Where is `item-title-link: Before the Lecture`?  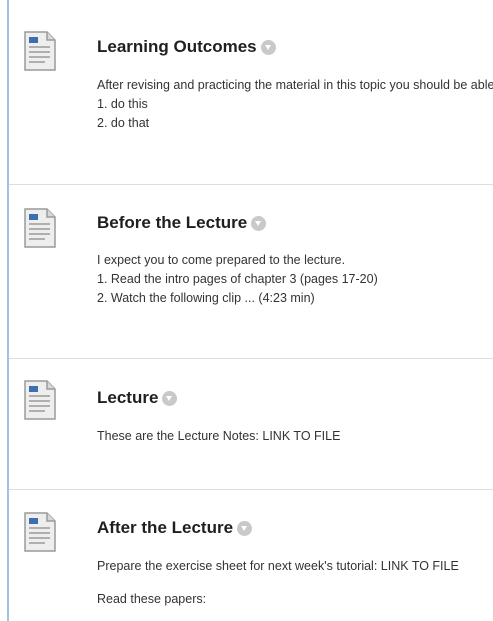
item-title-link: Before the Lecture is located at coordinates (172, 223).